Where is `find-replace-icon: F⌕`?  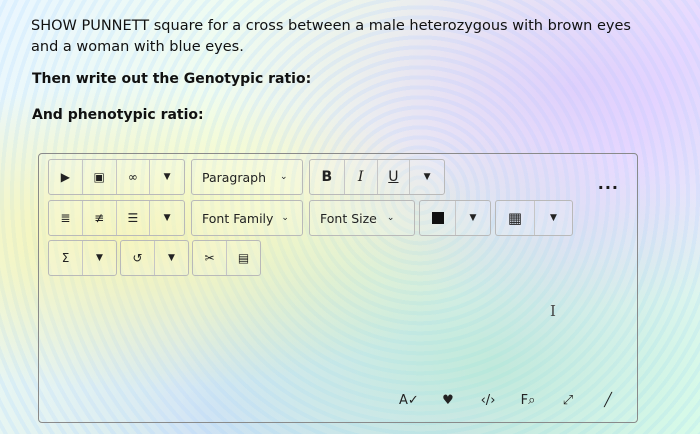 find-replace-icon: F⌕ is located at coordinates (528, 400).